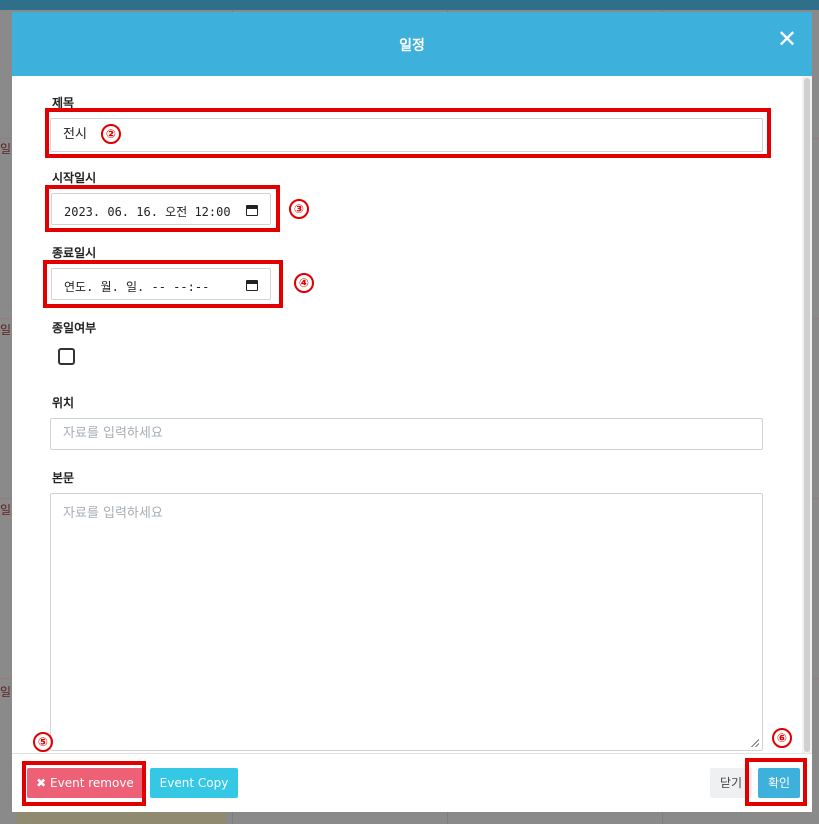 The width and height of the screenshot is (819, 824). I want to click on modal-title: 일정, so click(412, 46).